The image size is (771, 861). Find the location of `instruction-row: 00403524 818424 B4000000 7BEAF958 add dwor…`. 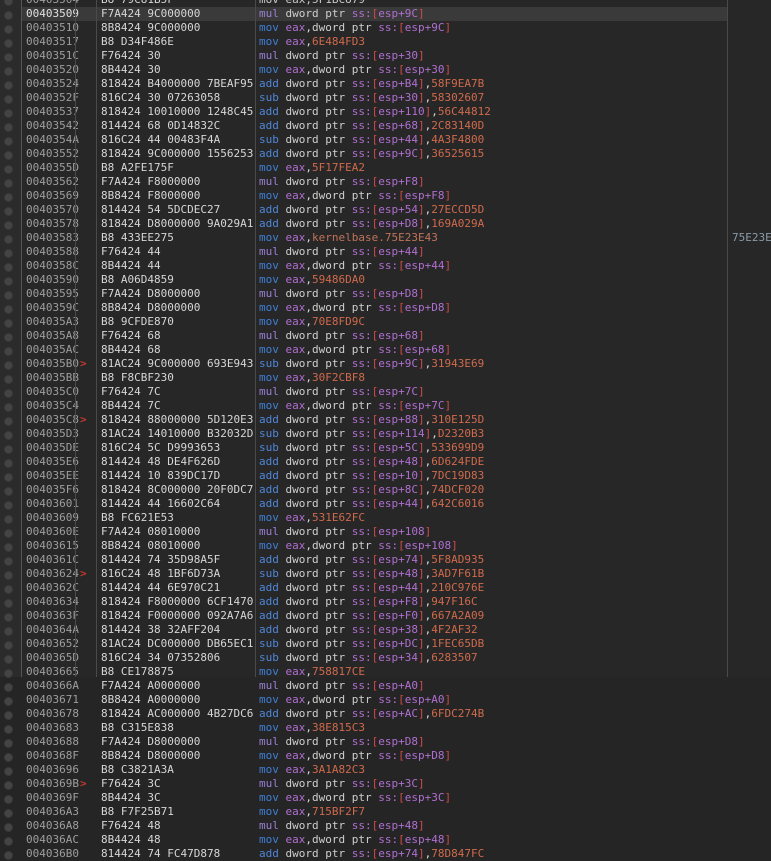

instruction-row: 00403524 818424 B4000000 7BEAF958 add dwor… is located at coordinates (385, 84).